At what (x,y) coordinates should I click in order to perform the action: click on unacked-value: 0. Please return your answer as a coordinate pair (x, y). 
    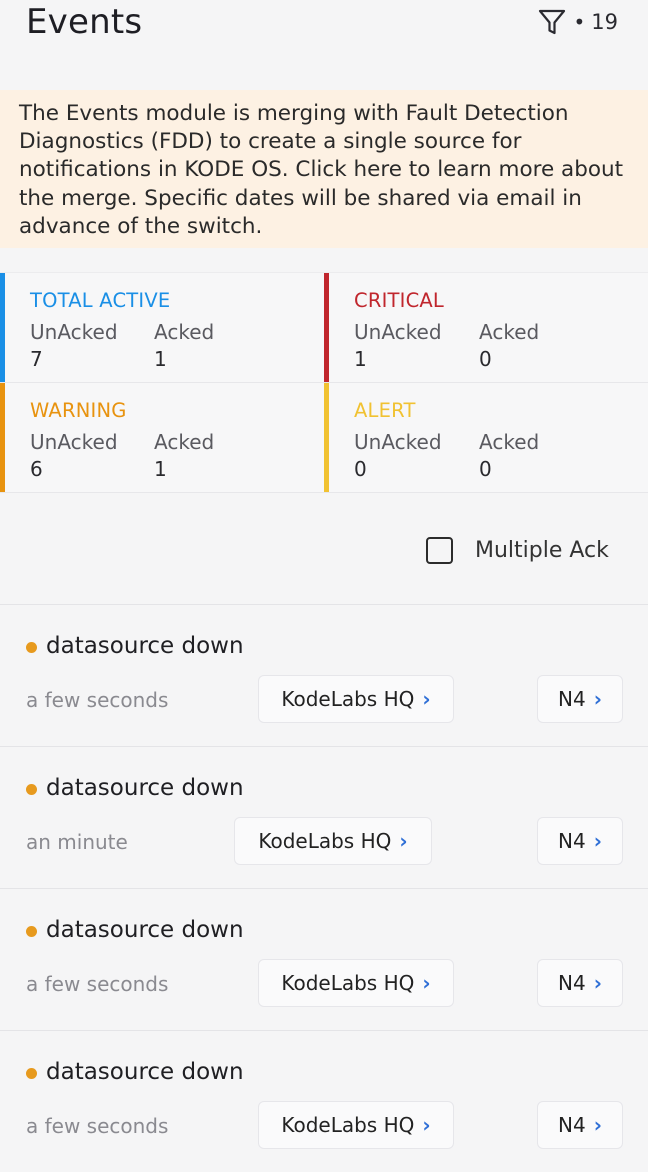
    Looking at the image, I should click on (360, 469).